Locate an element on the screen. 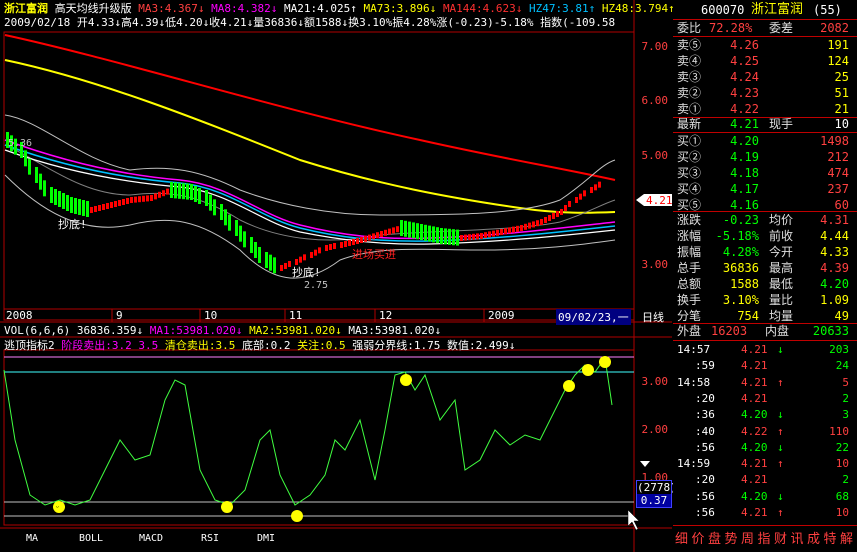  sell-level-0: 卖⑤ 4.26 191 is located at coordinates (765, 45).